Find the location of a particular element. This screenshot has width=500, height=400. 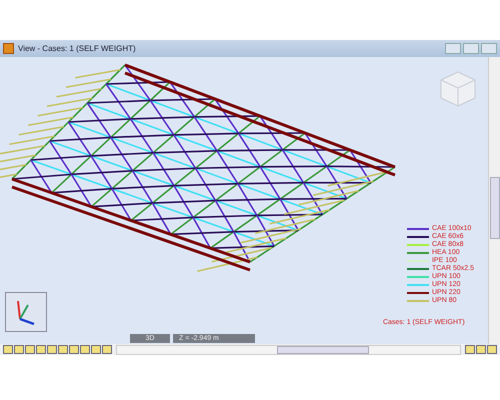

app-icon is located at coordinates (8, 48).